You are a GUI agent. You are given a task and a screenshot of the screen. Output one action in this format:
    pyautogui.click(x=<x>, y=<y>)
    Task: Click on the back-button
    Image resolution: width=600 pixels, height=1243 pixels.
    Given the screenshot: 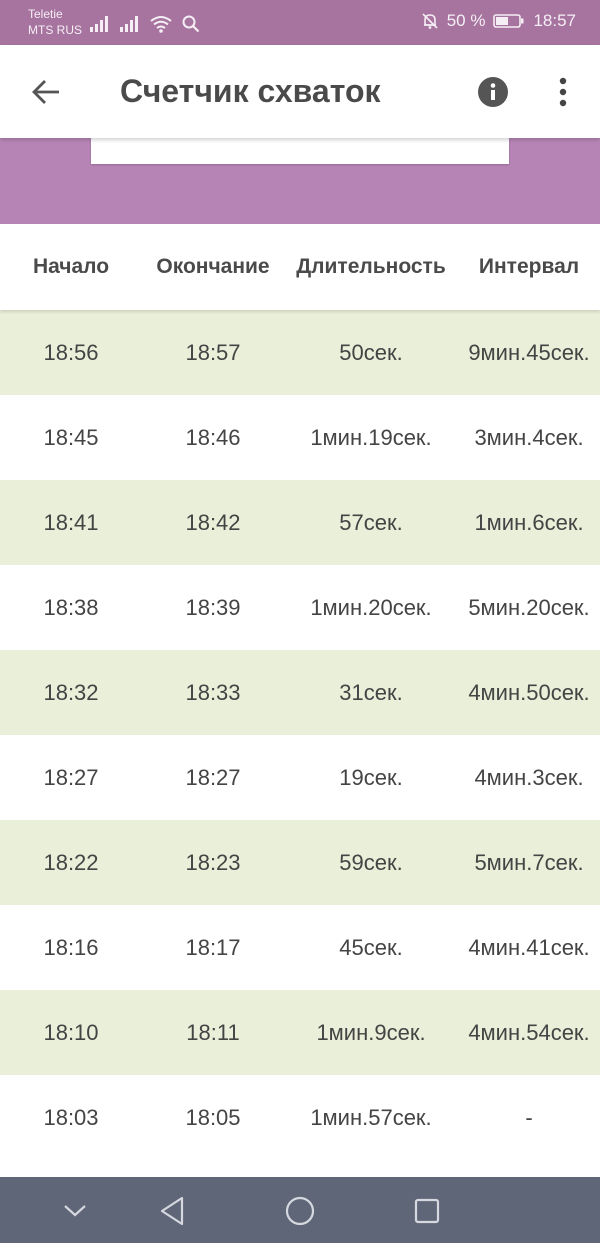 What is the action you would take?
    pyautogui.click(x=46, y=92)
    